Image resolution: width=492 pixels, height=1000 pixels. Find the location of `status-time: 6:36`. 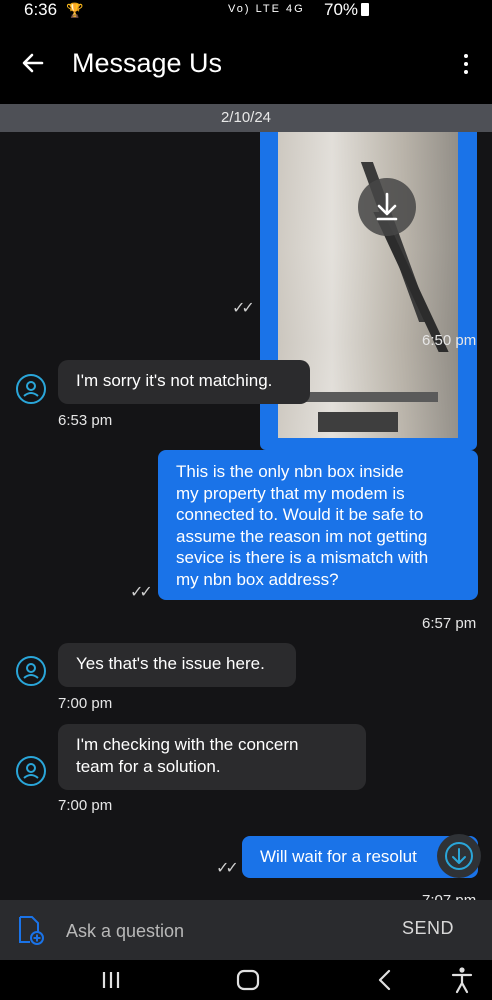

status-time: 6:36 is located at coordinates (41, 9).